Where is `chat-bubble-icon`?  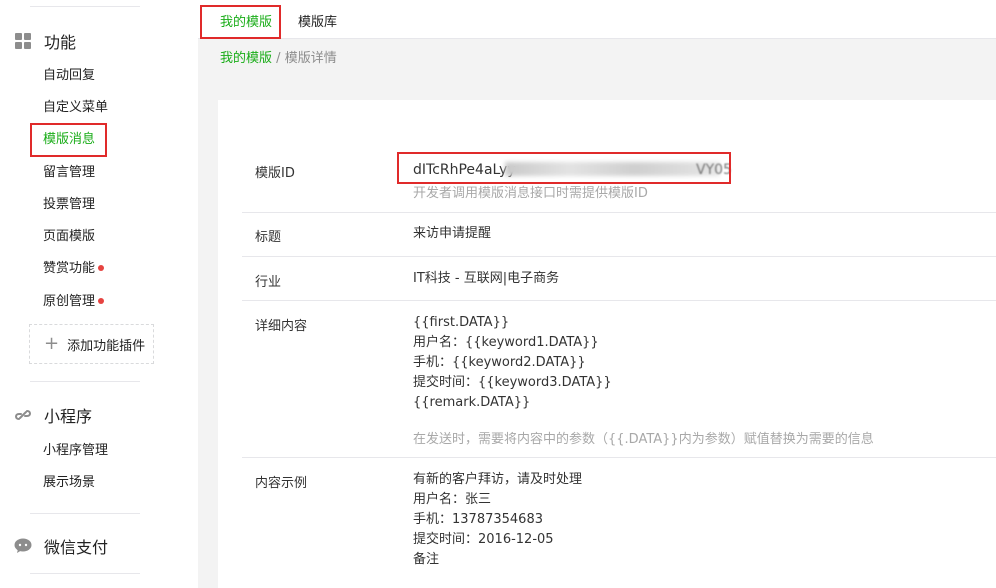
chat-bubble-icon is located at coordinates (23, 546).